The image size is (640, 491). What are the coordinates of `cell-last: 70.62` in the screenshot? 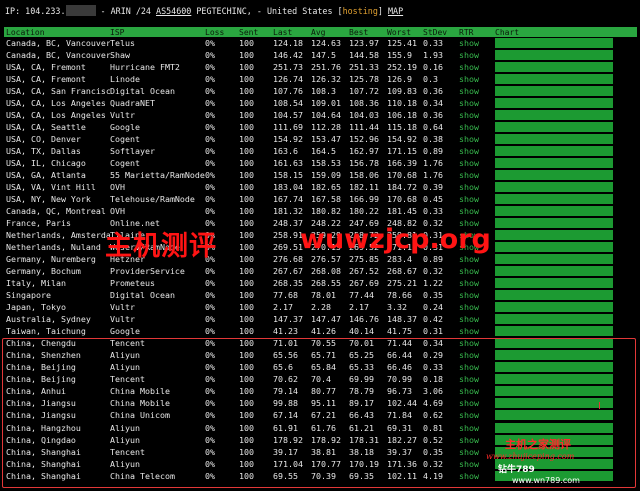 It's located at (285, 379).